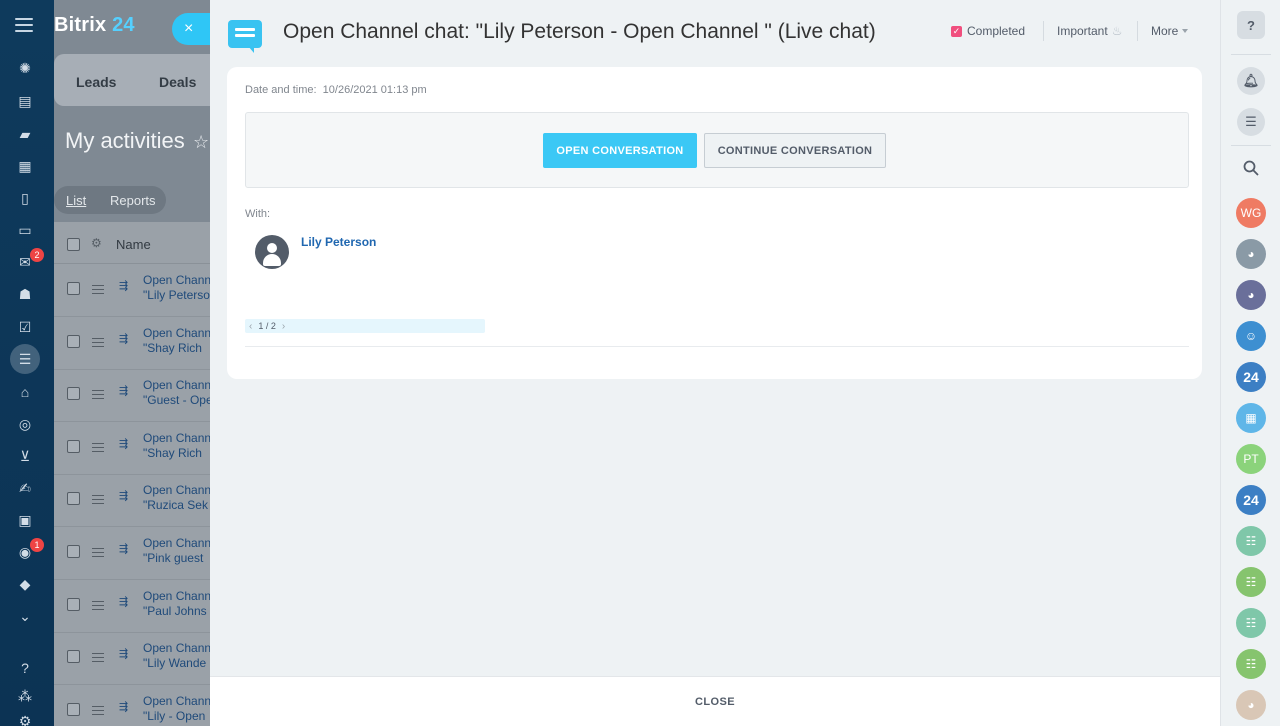 The image size is (1280, 726). What do you see at coordinates (174, 716) in the screenshot?
I see `row-subtitle: "Lily - Open` at bounding box center [174, 716].